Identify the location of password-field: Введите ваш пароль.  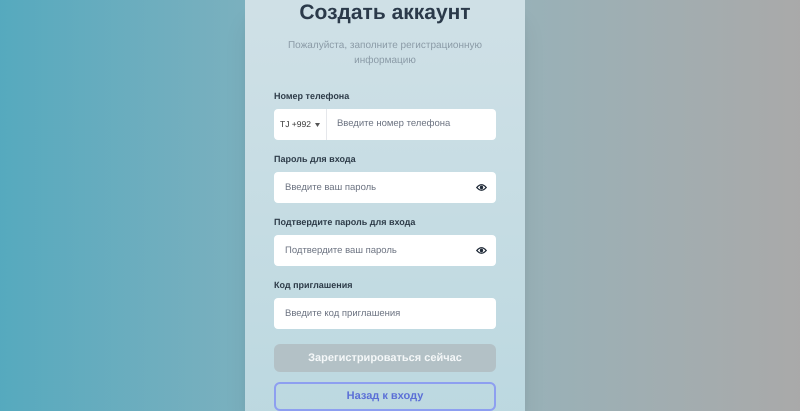
(385, 187).